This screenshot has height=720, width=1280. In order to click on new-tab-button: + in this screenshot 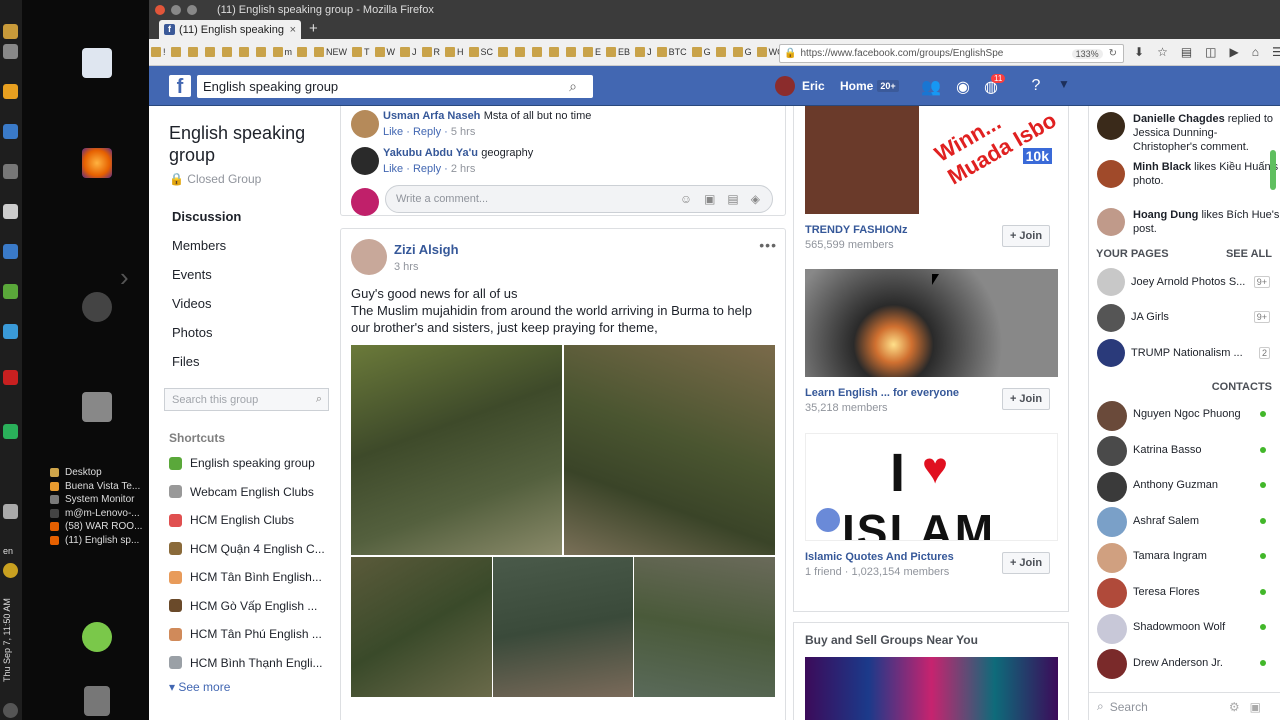, I will do `click(313, 29)`.